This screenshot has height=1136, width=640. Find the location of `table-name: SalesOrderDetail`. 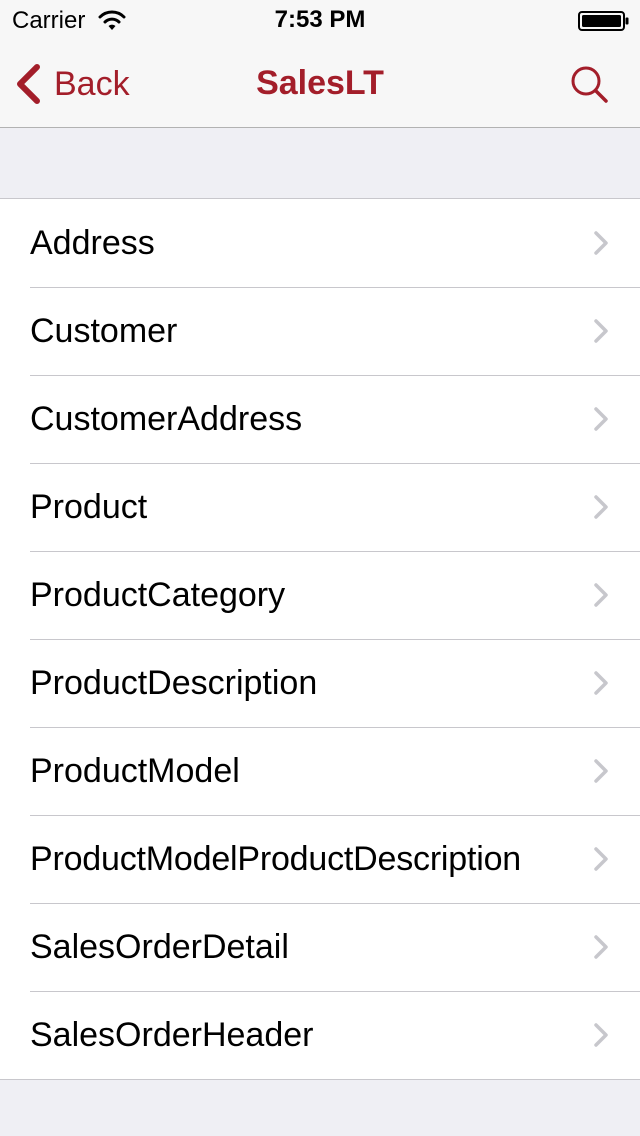

table-name: SalesOrderDetail is located at coordinates (159, 947).